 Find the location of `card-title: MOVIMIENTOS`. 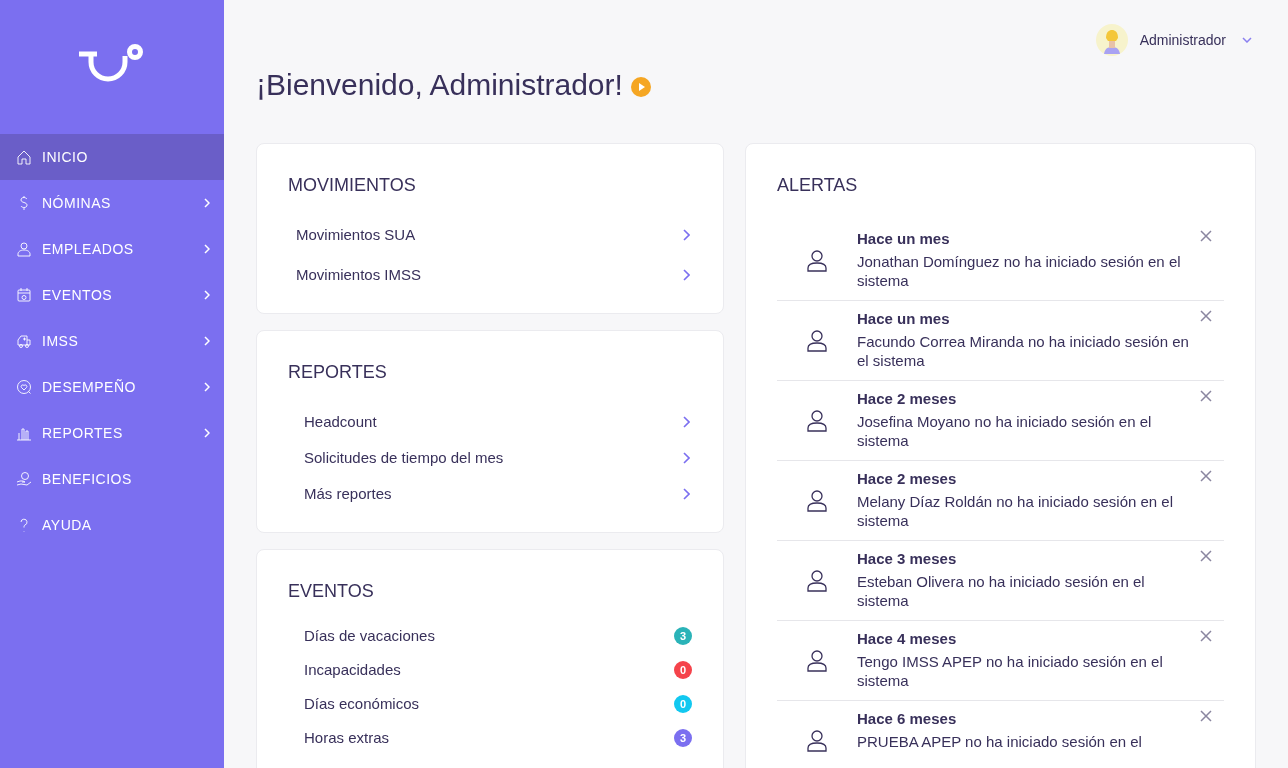

card-title: MOVIMIENTOS is located at coordinates (352, 185).